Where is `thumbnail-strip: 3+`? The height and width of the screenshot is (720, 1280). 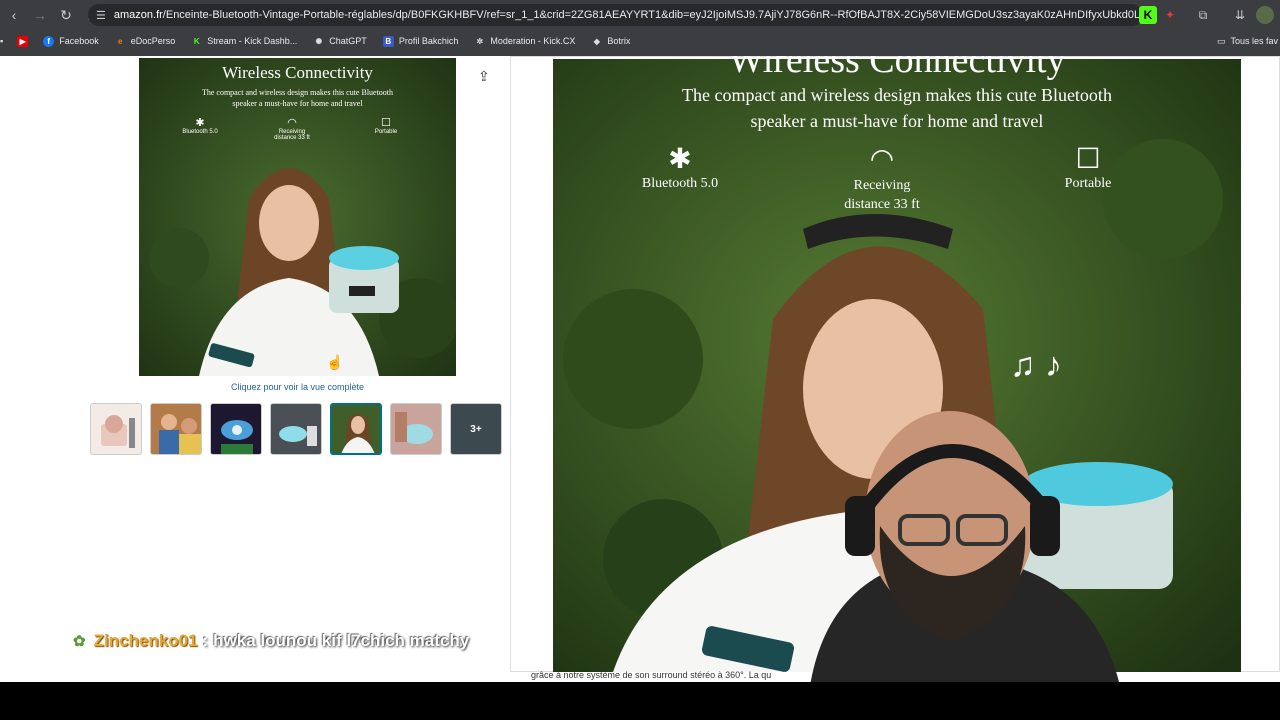
thumbnail-strip: 3+ is located at coordinates (300, 429).